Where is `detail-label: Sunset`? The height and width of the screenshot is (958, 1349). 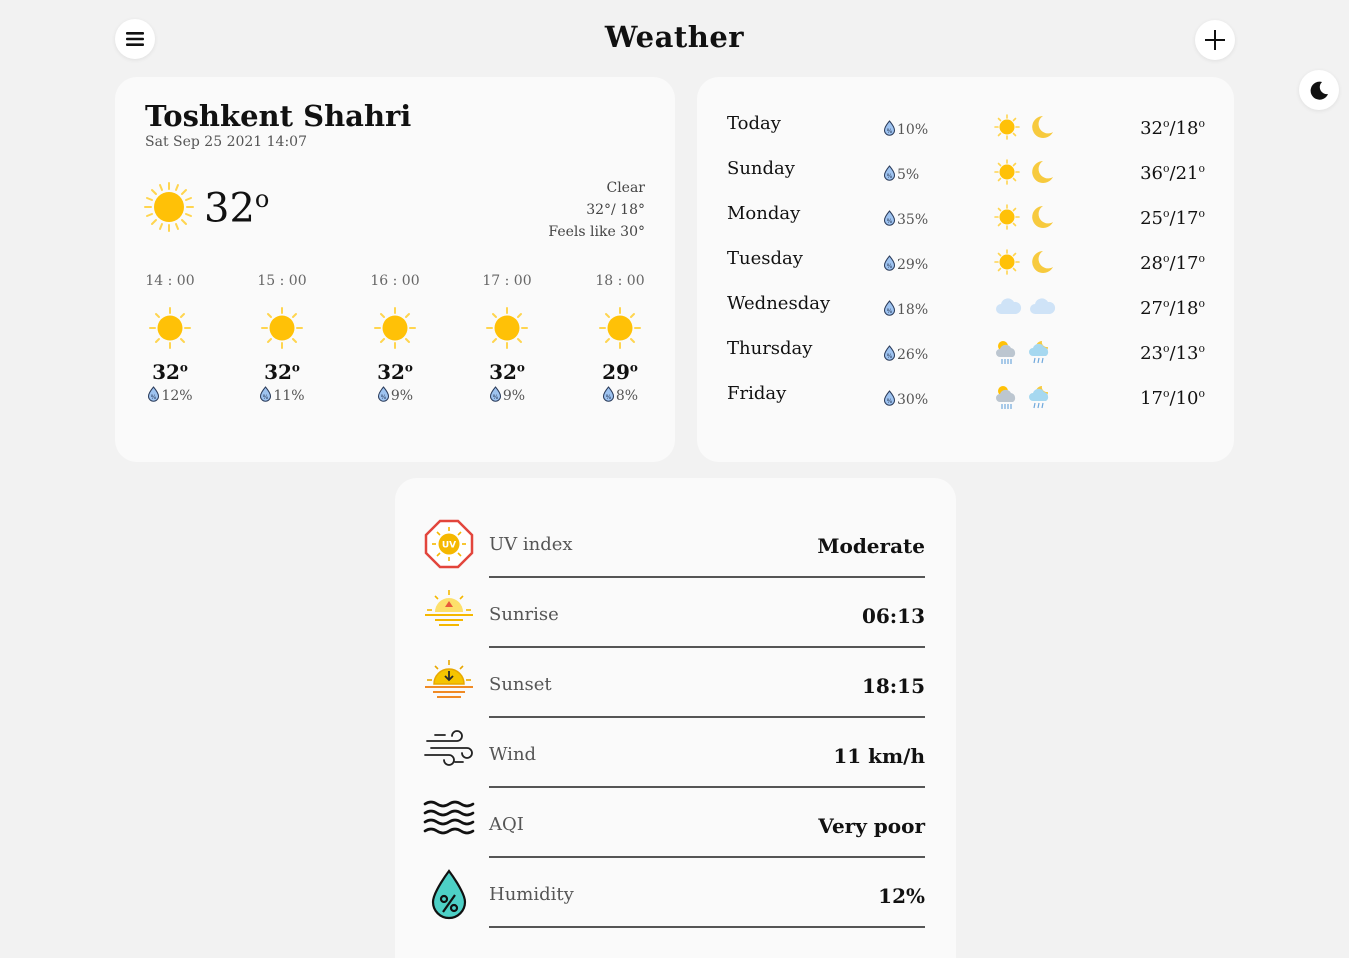 detail-label: Sunset is located at coordinates (520, 684).